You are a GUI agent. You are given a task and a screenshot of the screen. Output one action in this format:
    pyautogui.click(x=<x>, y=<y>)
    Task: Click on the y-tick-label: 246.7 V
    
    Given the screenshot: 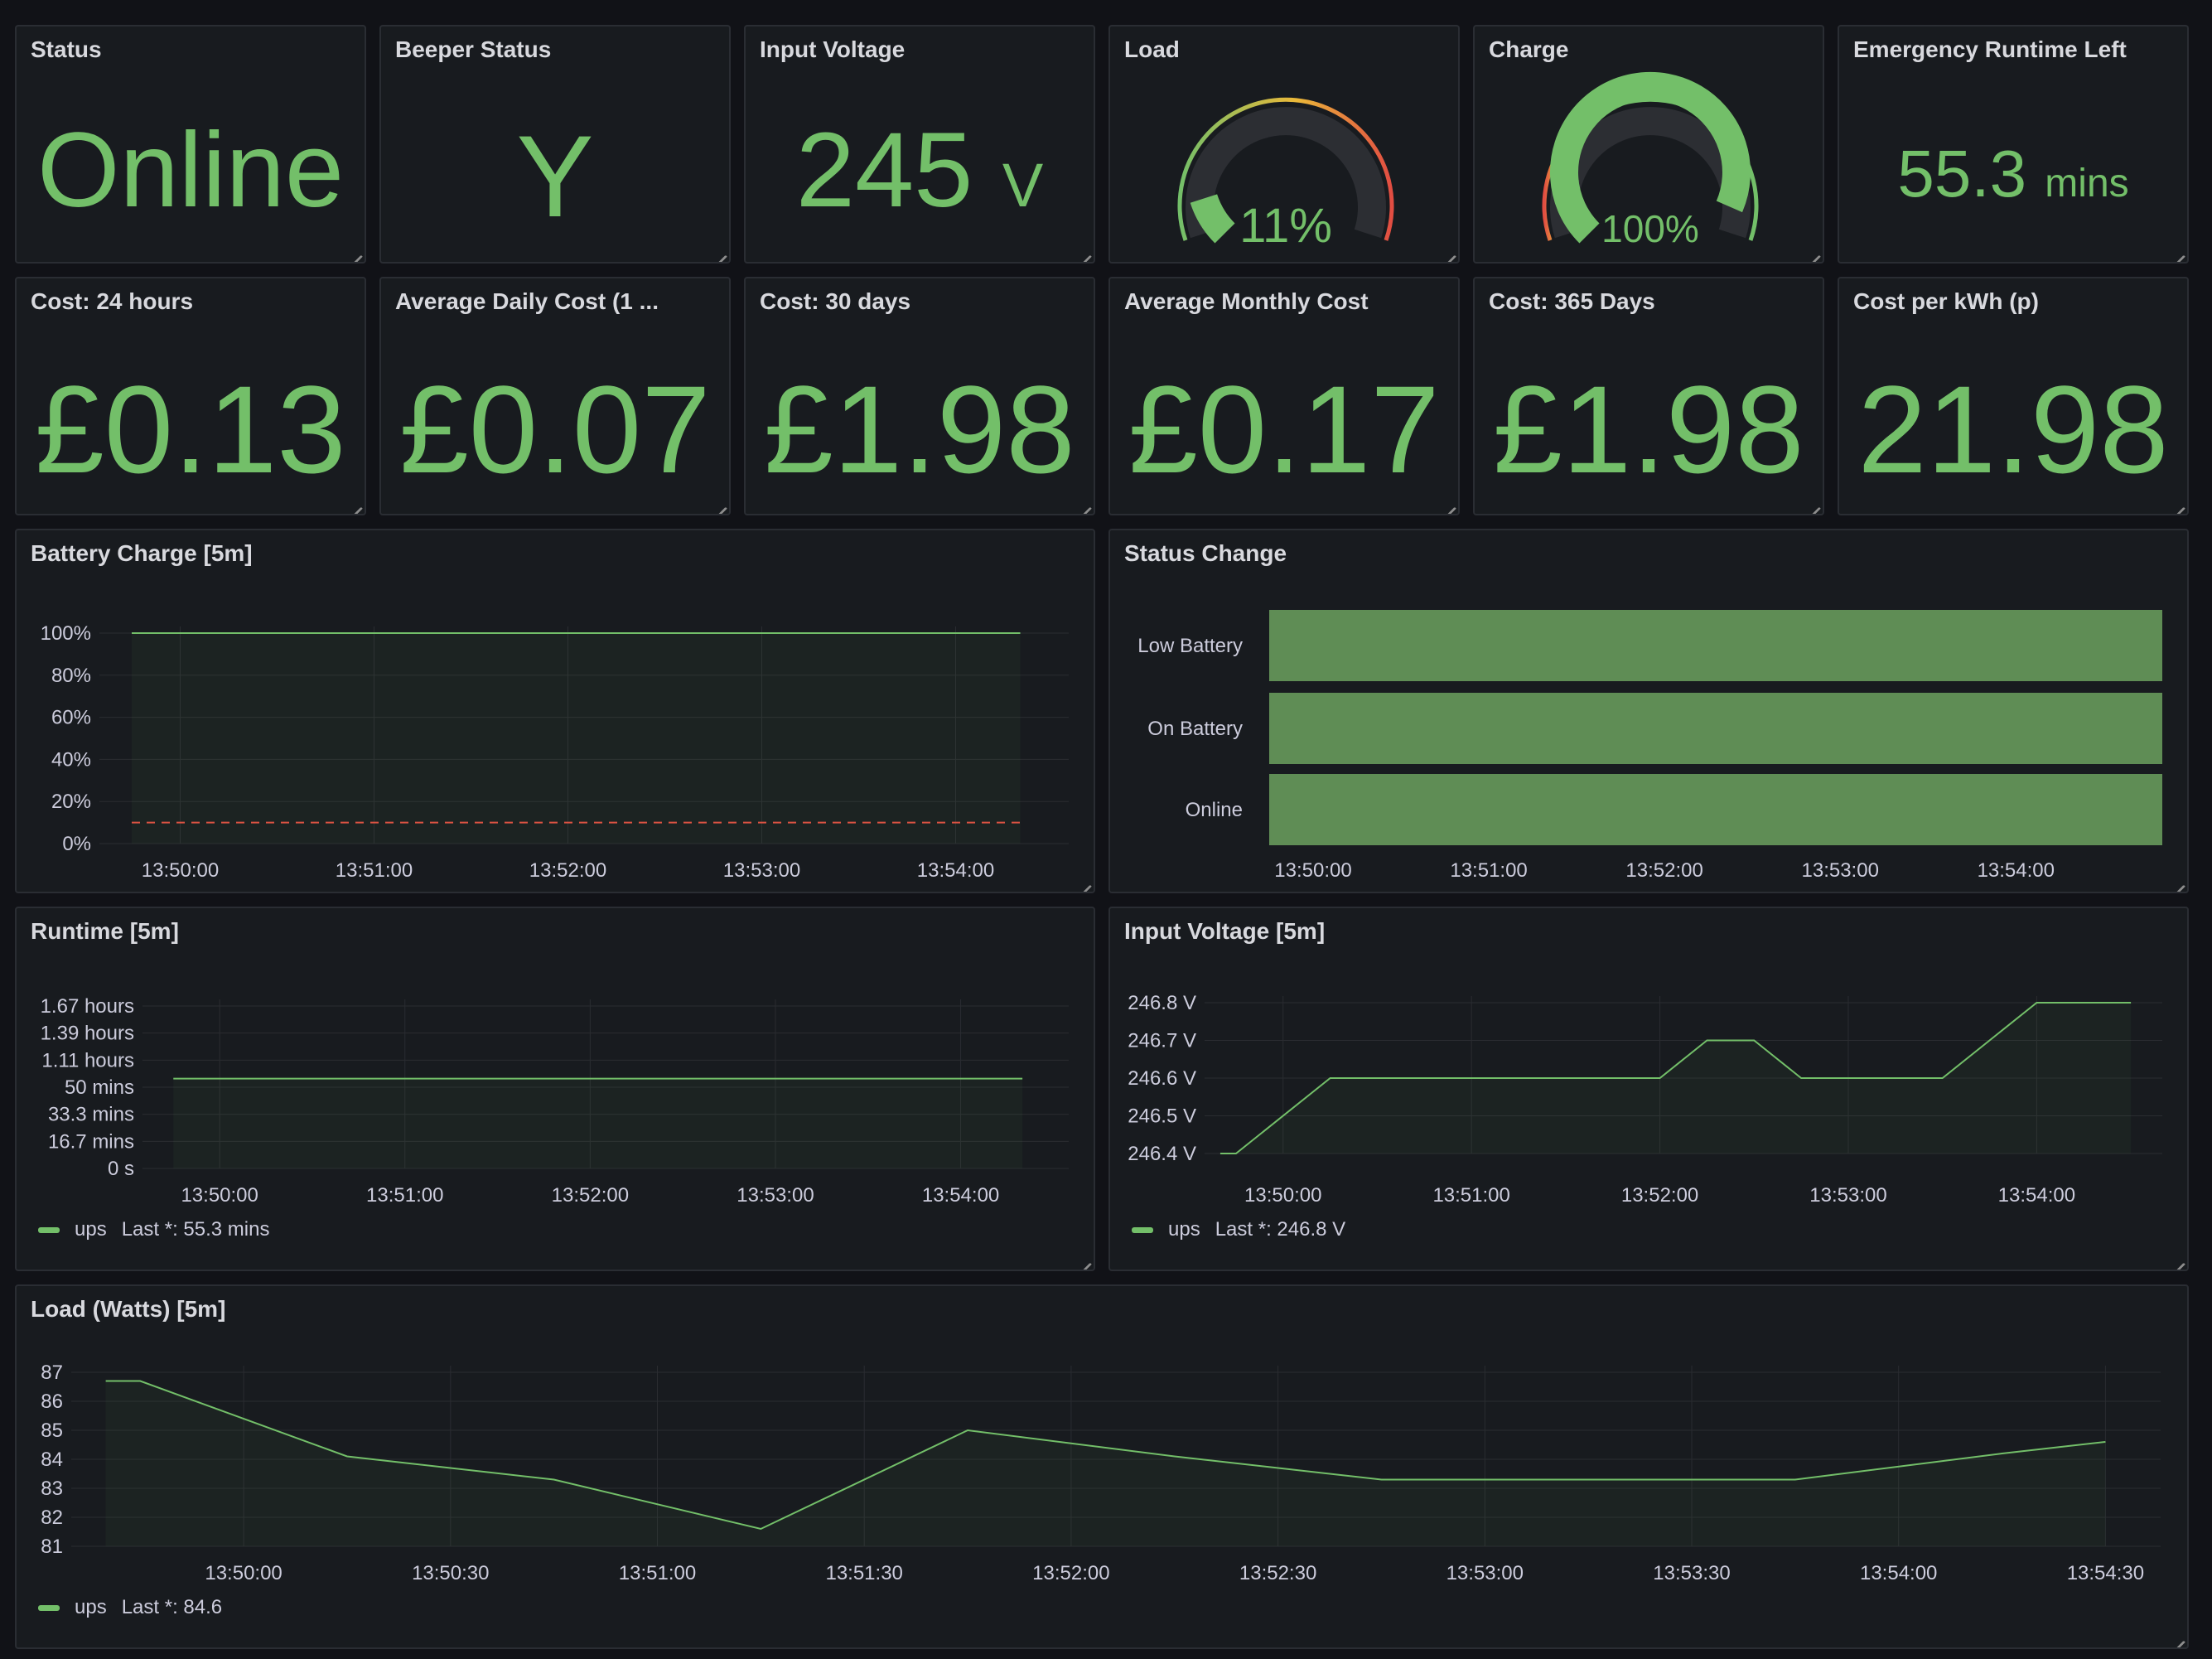 What is the action you would take?
    pyautogui.click(x=1162, y=1041)
    